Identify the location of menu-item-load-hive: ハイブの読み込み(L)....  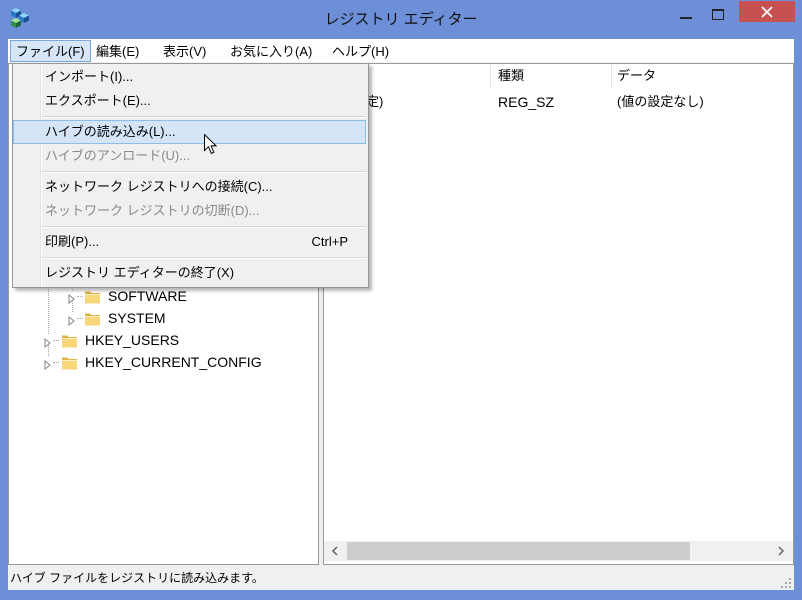
(189, 132).